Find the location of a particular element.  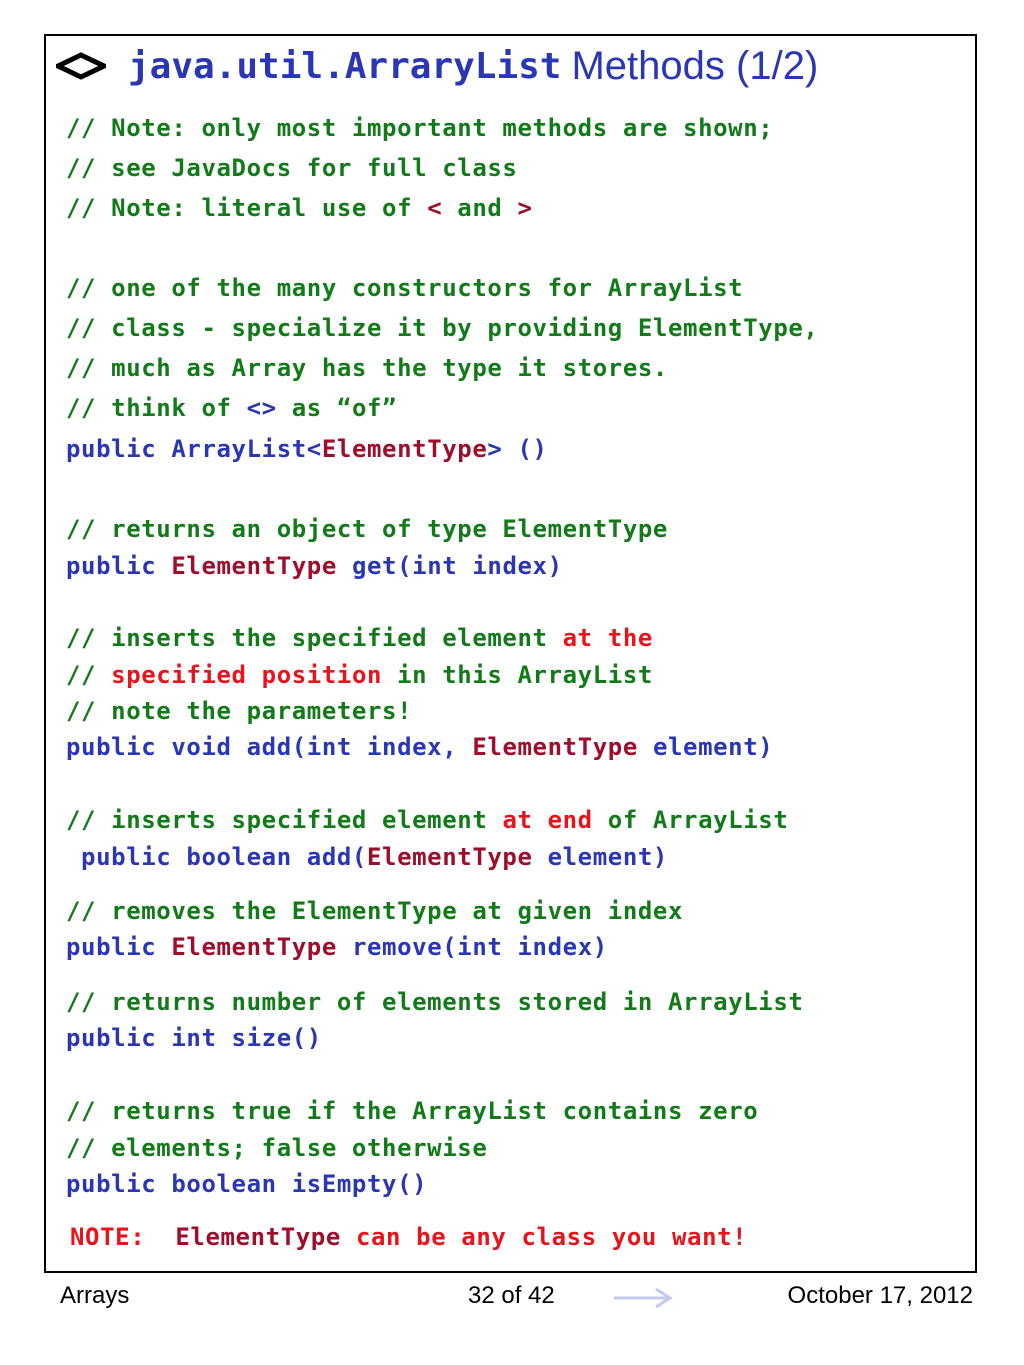

code-segment: < is located at coordinates (435, 208).